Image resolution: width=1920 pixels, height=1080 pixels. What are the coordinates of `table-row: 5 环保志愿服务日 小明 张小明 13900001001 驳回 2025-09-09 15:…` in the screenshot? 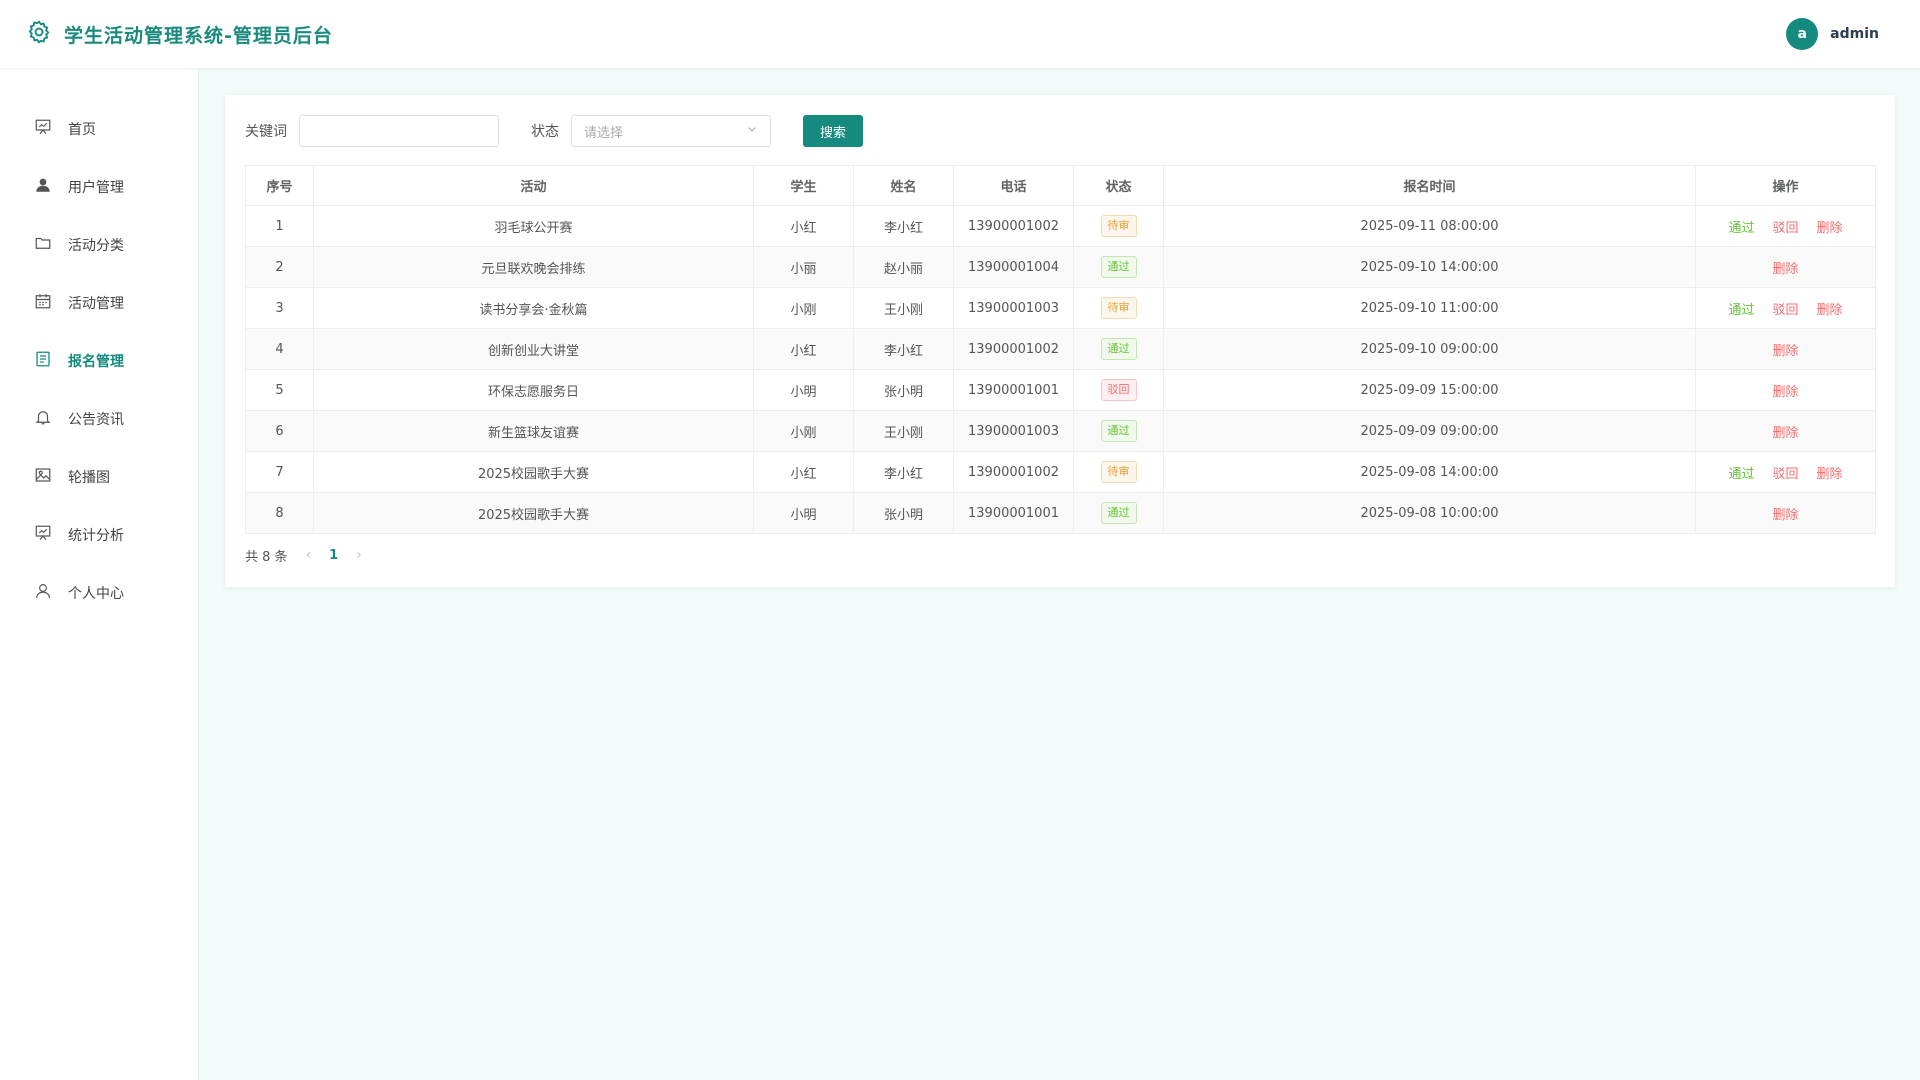 It's located at (1060, 390).